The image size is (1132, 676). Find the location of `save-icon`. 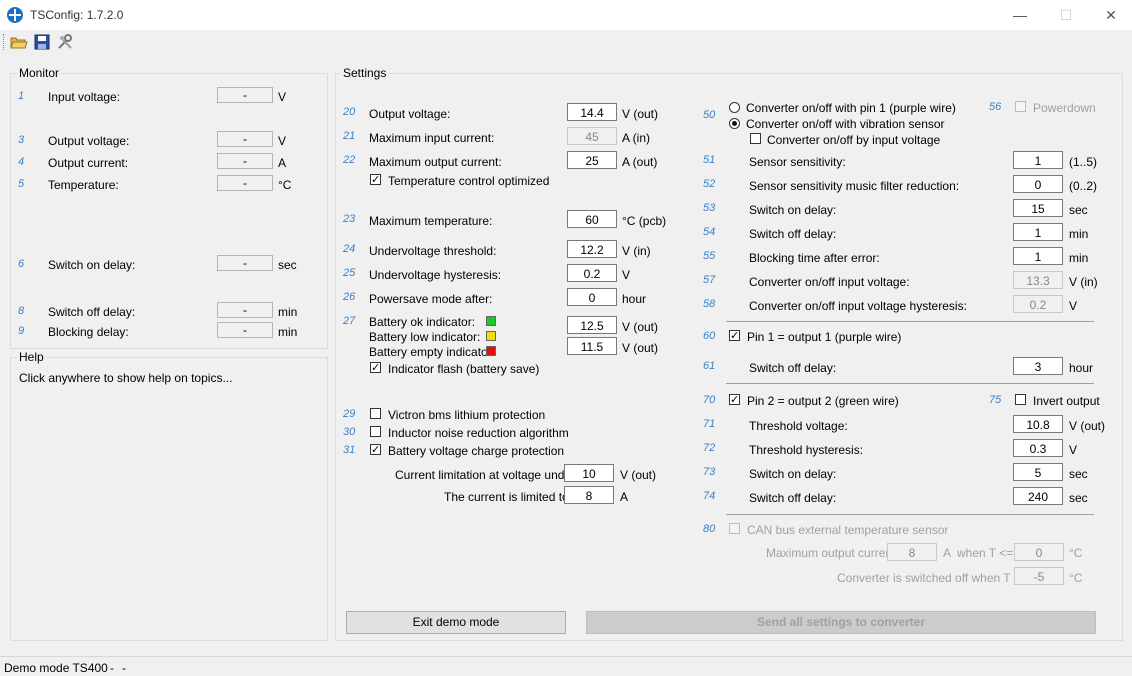

save-icon is located at coordinates (42, 42).